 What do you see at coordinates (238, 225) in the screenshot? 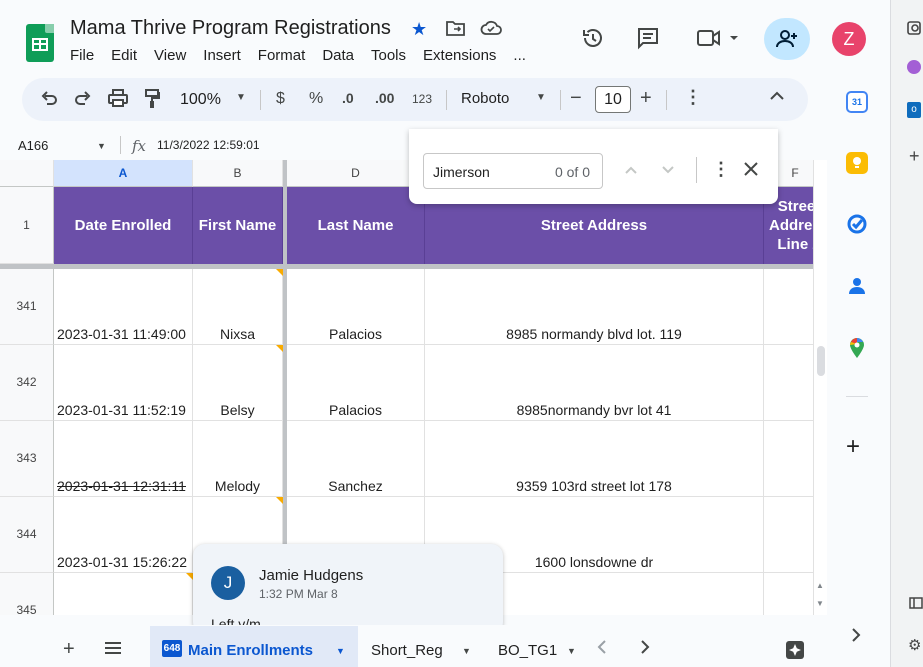
I see `header-cell-first-name: First Name` at bounding box center [238, 225].